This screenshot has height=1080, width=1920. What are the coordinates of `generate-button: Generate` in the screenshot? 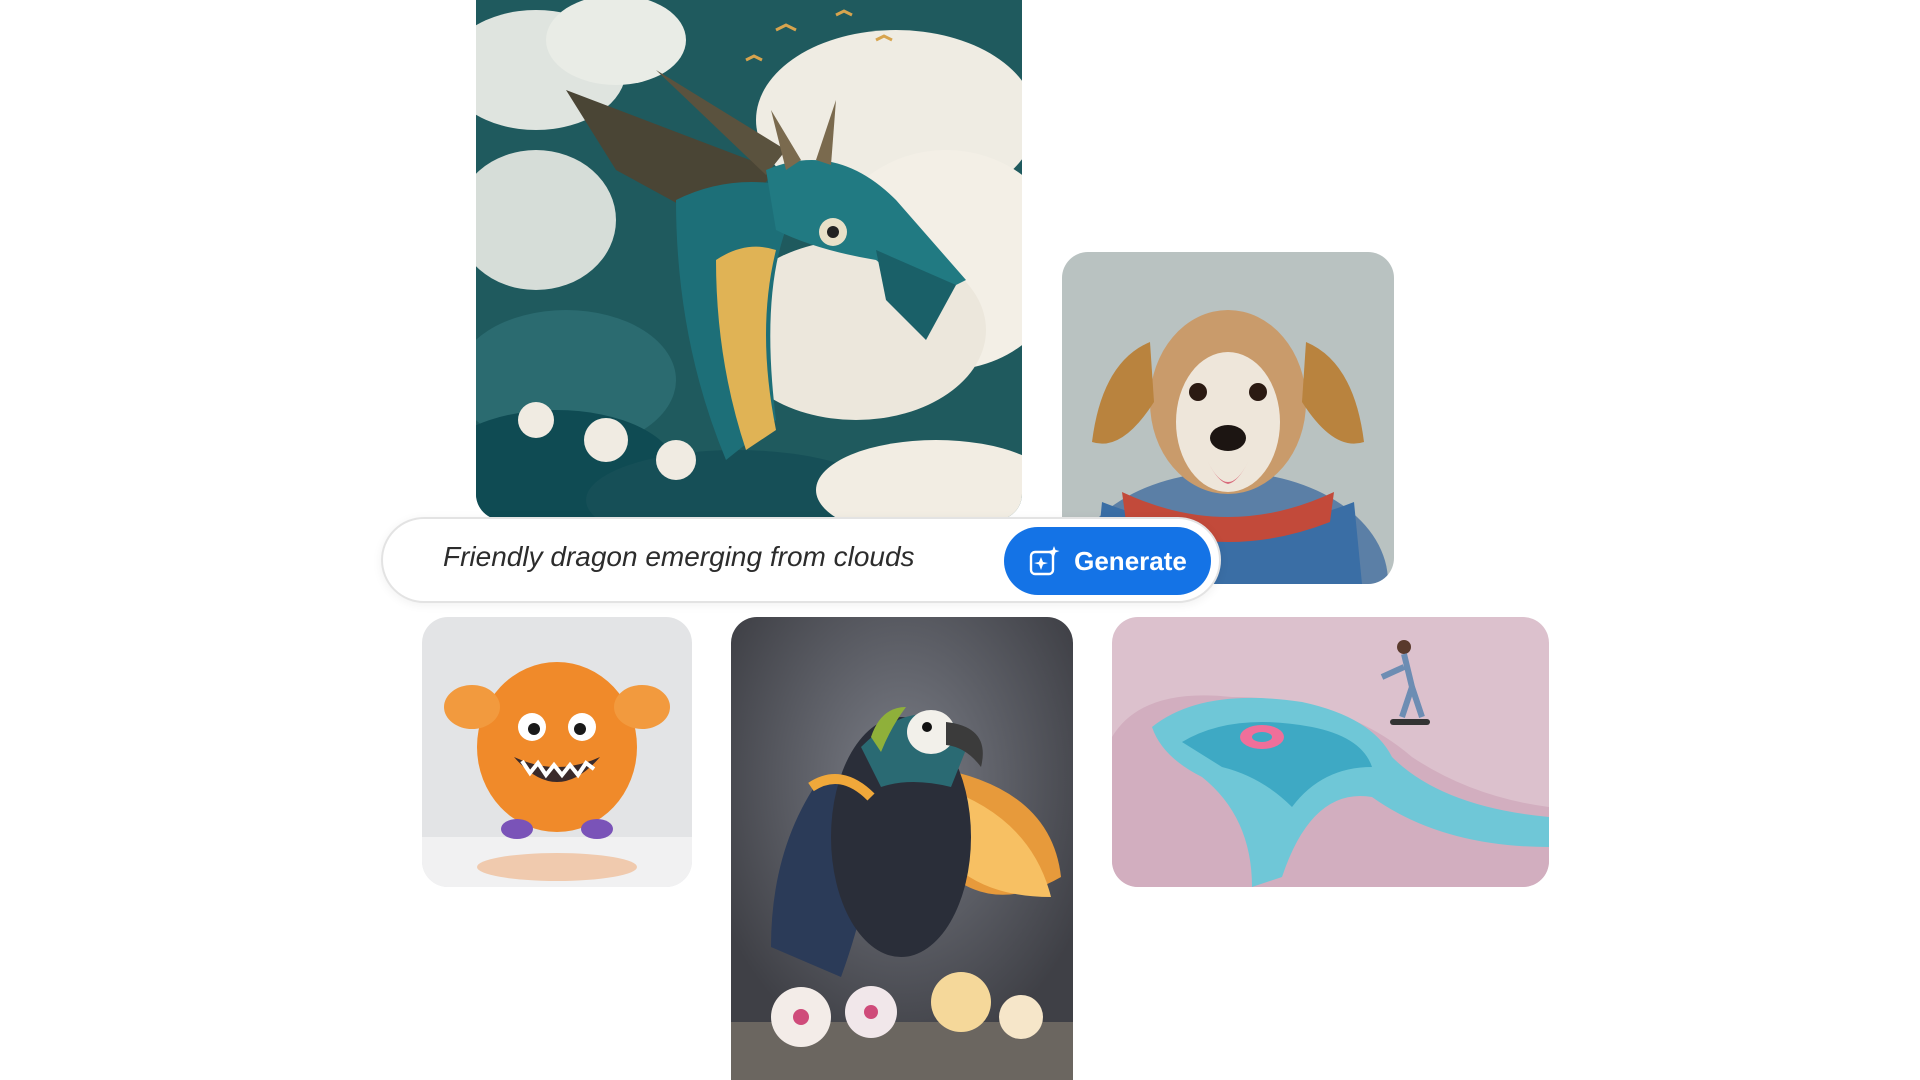 It's located at (1107, 561).